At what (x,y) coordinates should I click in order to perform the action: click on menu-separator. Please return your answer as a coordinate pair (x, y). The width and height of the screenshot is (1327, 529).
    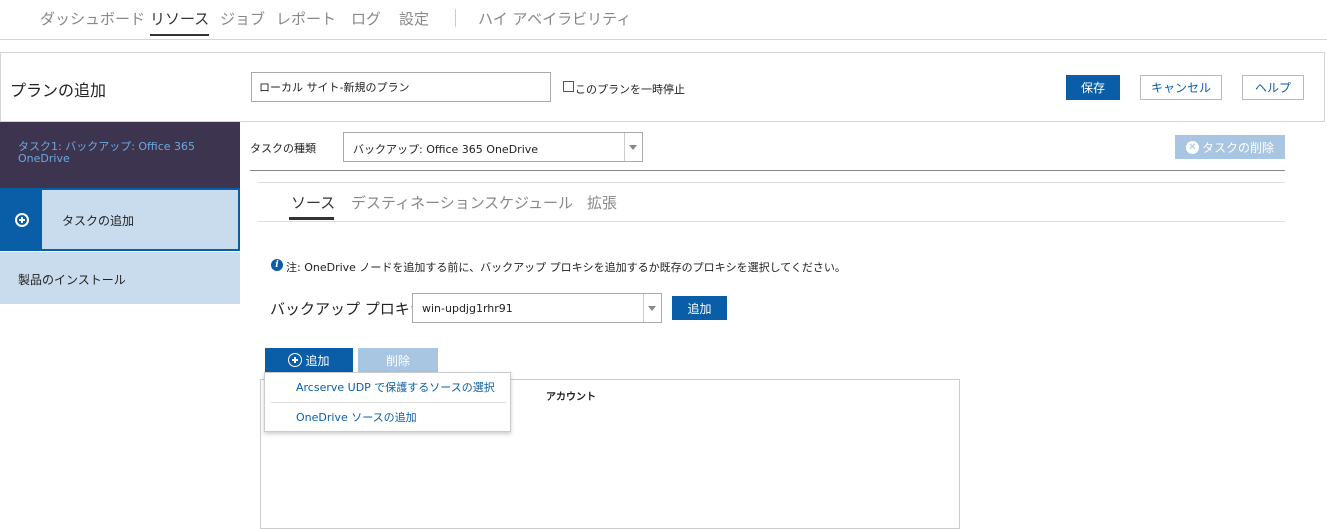
    Looking at the image, I should click on (388, 402).